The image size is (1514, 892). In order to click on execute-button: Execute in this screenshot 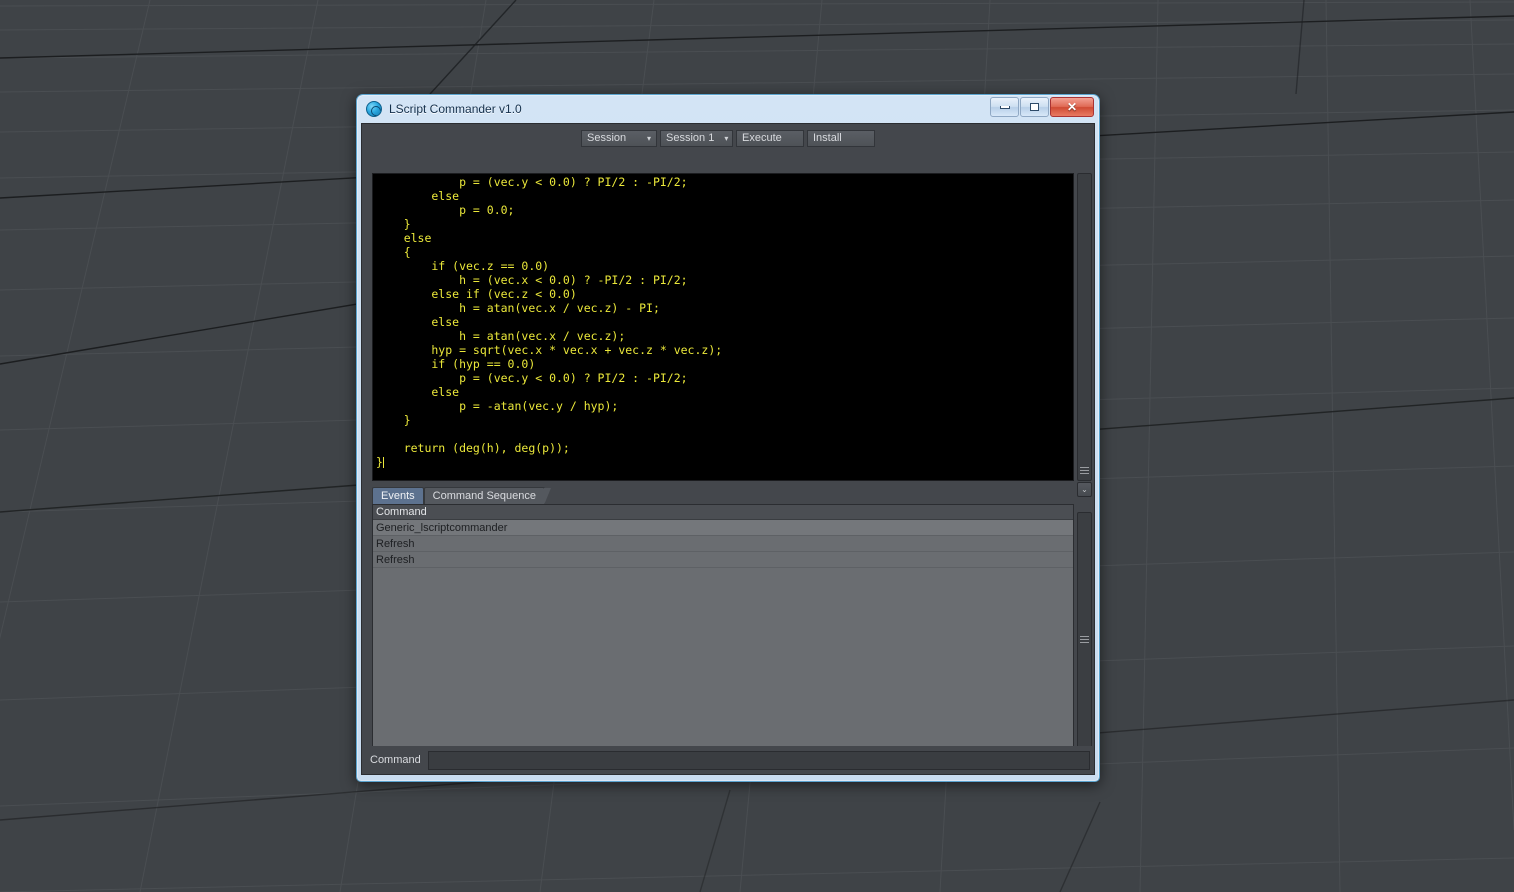, I will do `click(770, 138)`.